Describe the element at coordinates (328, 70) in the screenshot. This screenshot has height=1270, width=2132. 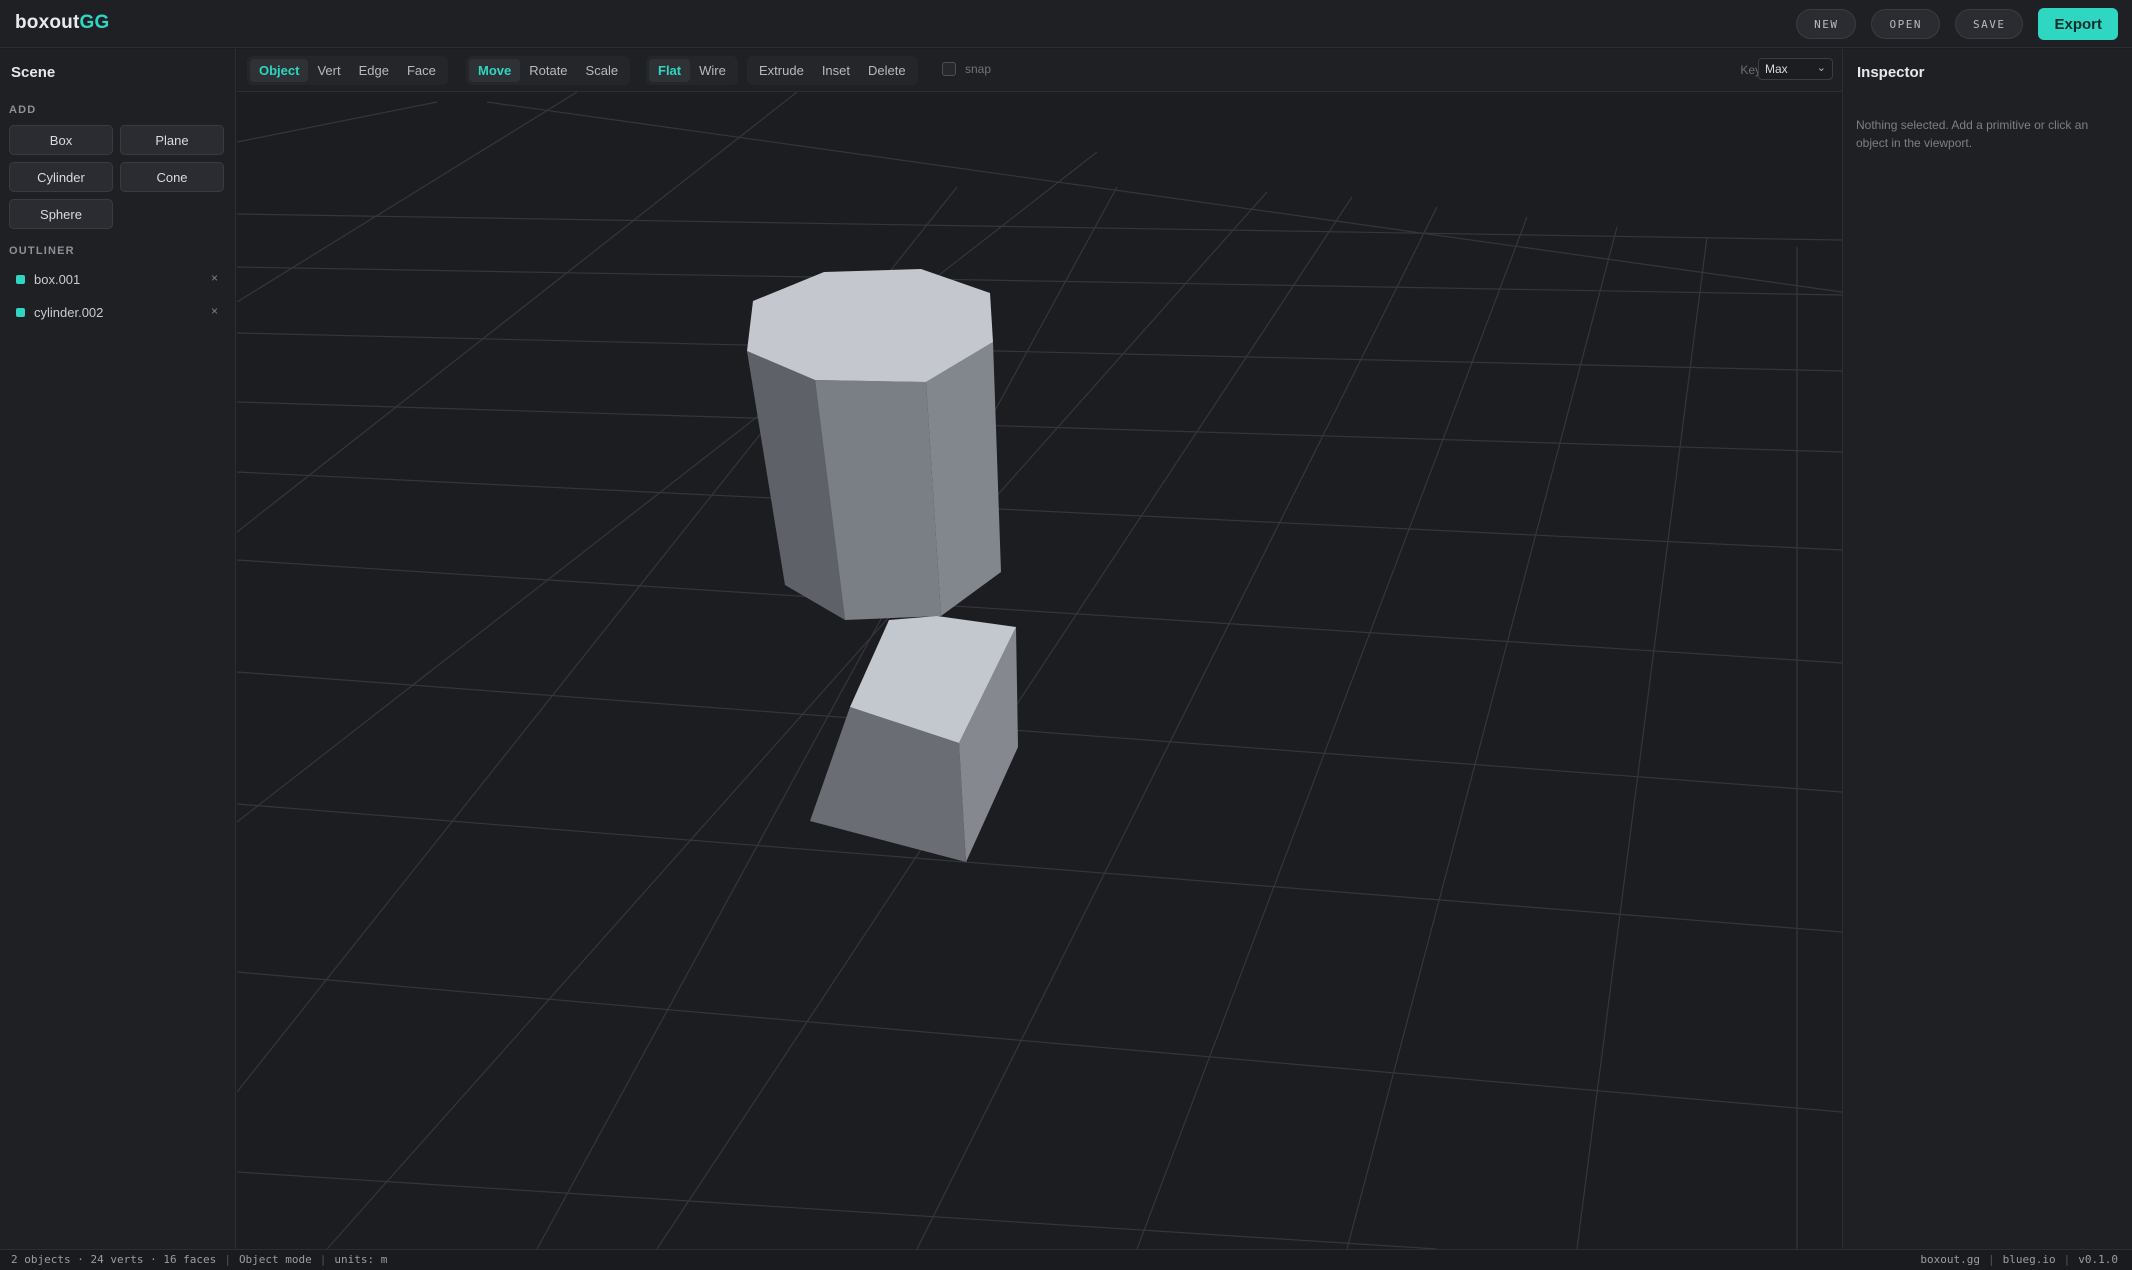
I see `mode-vert-button: Vert` at that location.